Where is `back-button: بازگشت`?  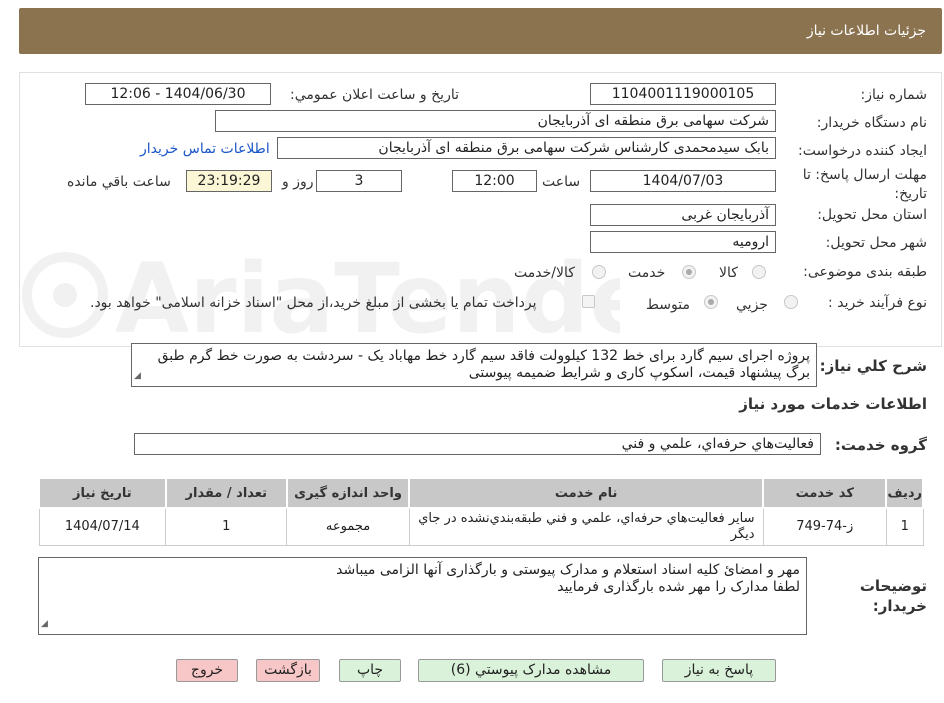 back-button: بازگشت is located at coordinates (288, 670).